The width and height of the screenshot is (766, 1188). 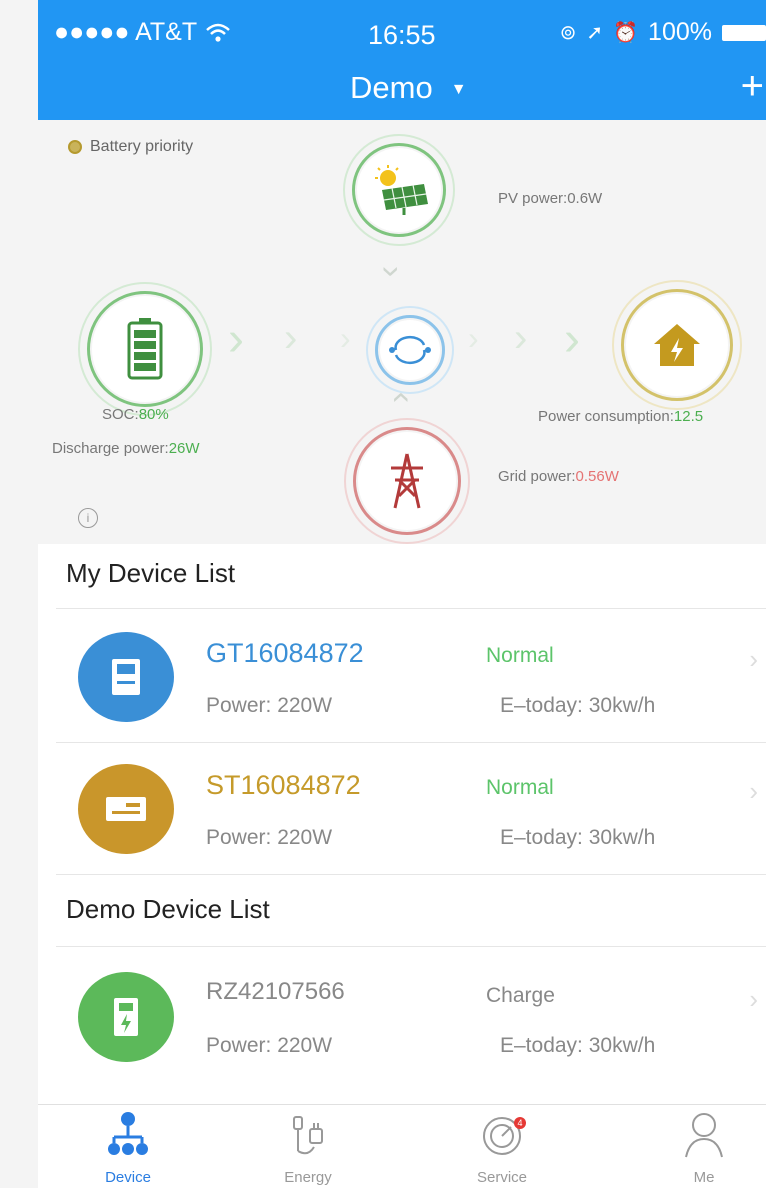 What do you see at coordinates (502, 1177) in the screenshot?
I see `tab-label: Service` at bounding box center [502, 1177].